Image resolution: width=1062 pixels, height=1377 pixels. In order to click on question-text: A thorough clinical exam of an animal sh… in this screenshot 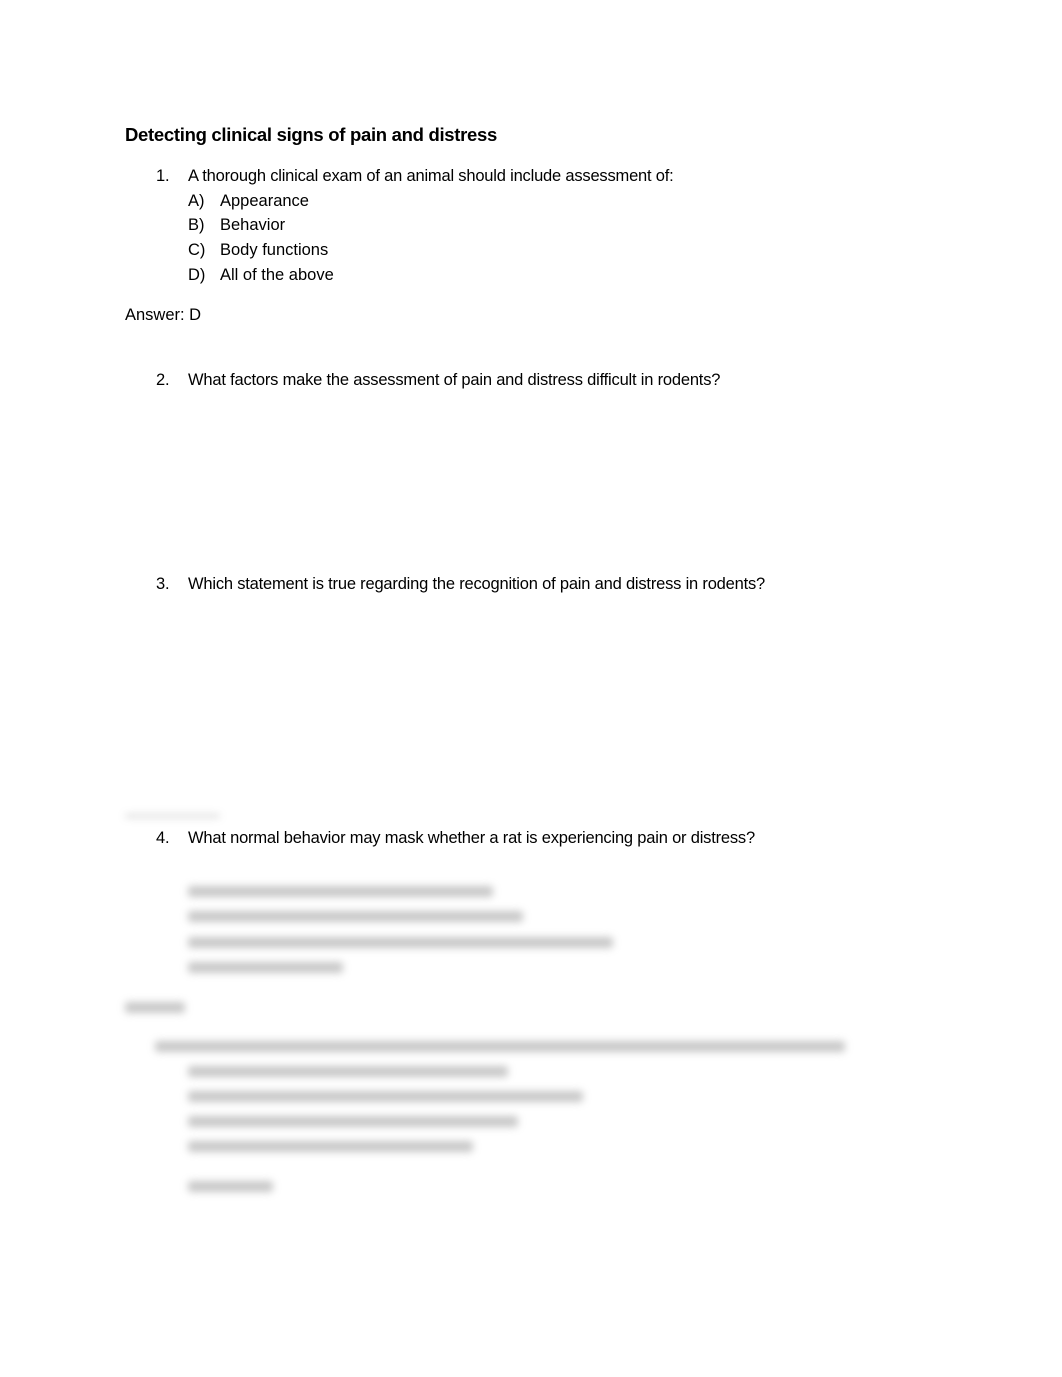, I will do `click(431, 176)`.